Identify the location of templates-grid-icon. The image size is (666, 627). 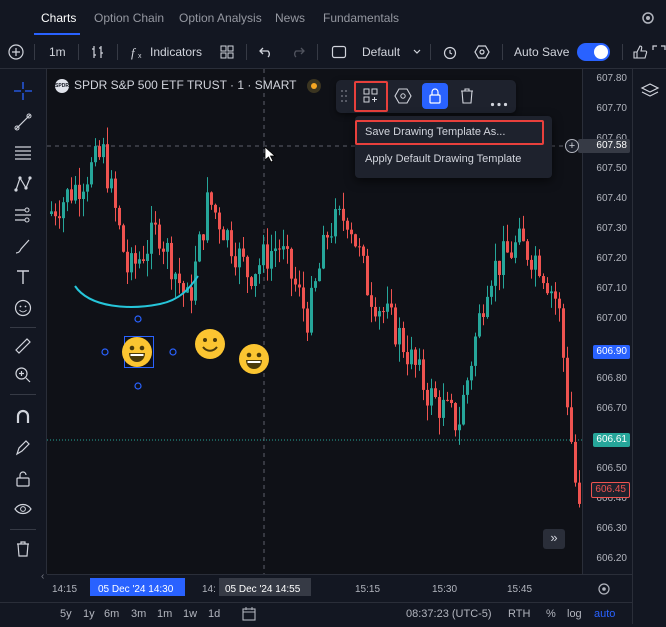
(227, 52).